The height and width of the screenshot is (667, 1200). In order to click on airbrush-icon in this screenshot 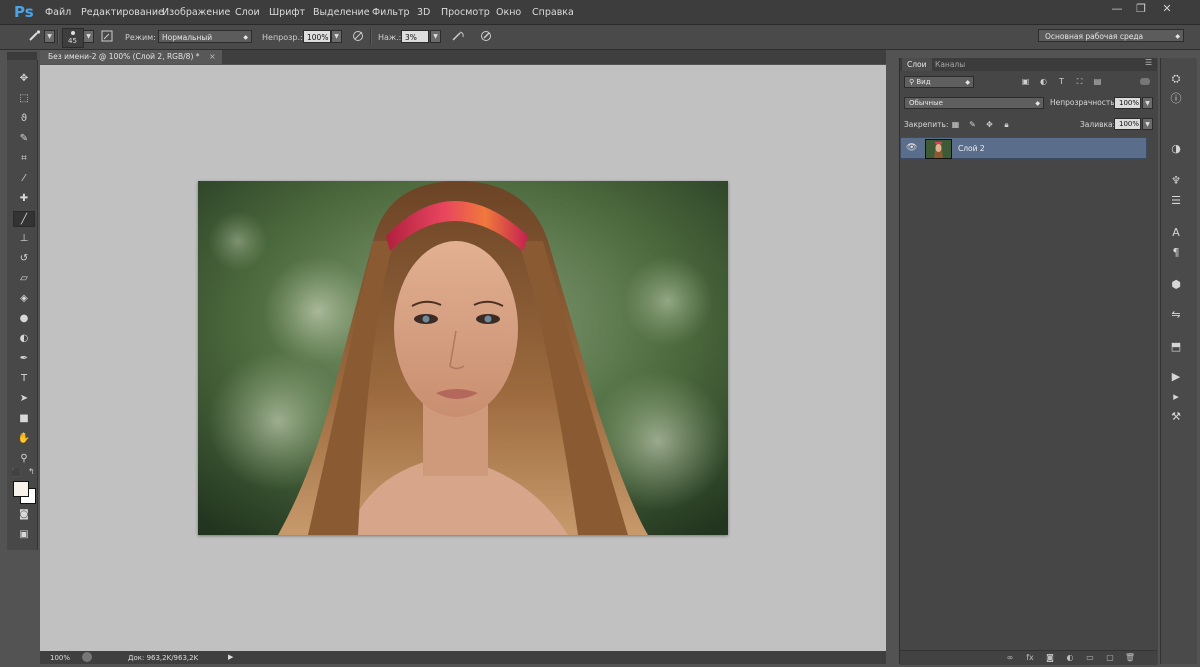, I will do `click(458, 37)`.